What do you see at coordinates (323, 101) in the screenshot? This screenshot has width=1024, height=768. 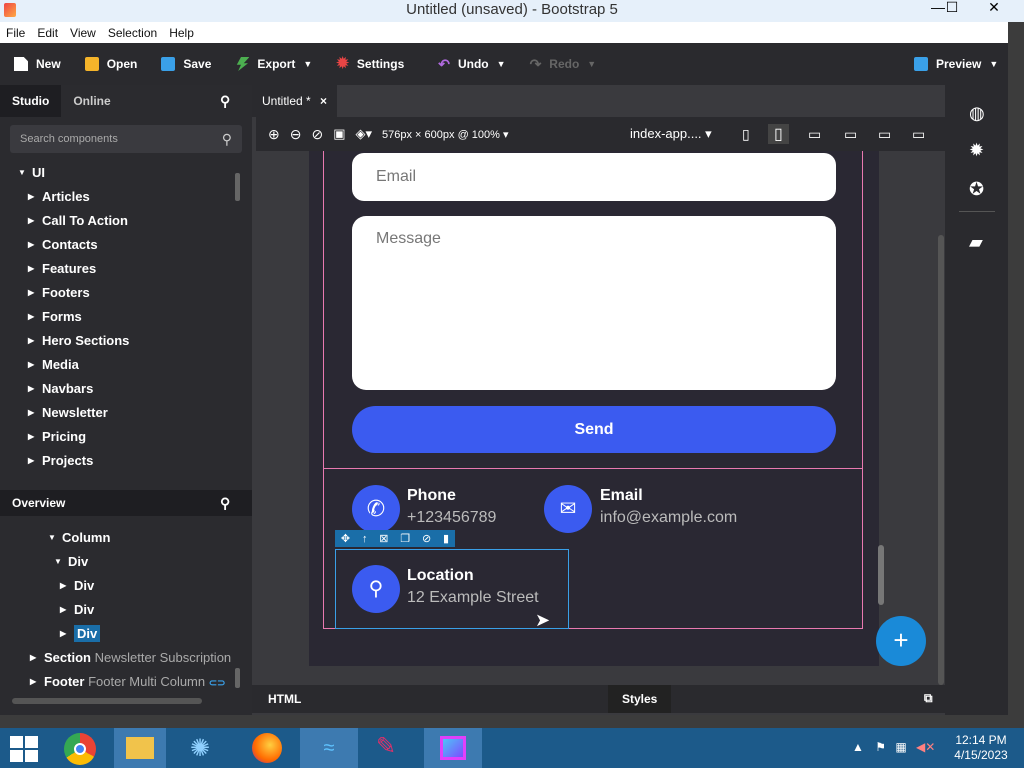 I see `close-tab-icon: ×` at bounding box center [323, 101].